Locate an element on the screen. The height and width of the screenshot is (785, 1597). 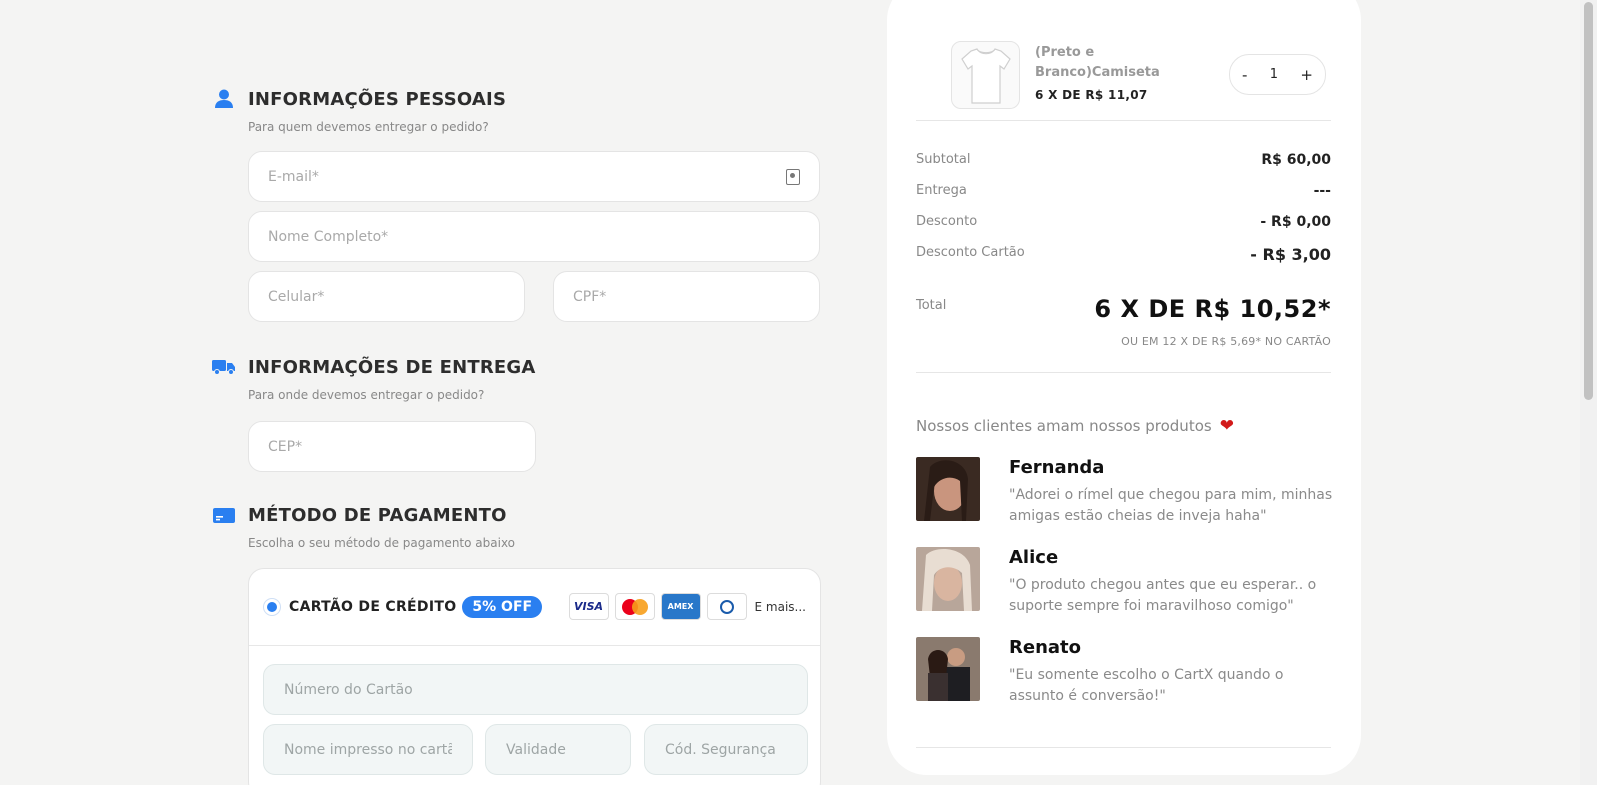
cep-input is located at coordinates (392, 446).